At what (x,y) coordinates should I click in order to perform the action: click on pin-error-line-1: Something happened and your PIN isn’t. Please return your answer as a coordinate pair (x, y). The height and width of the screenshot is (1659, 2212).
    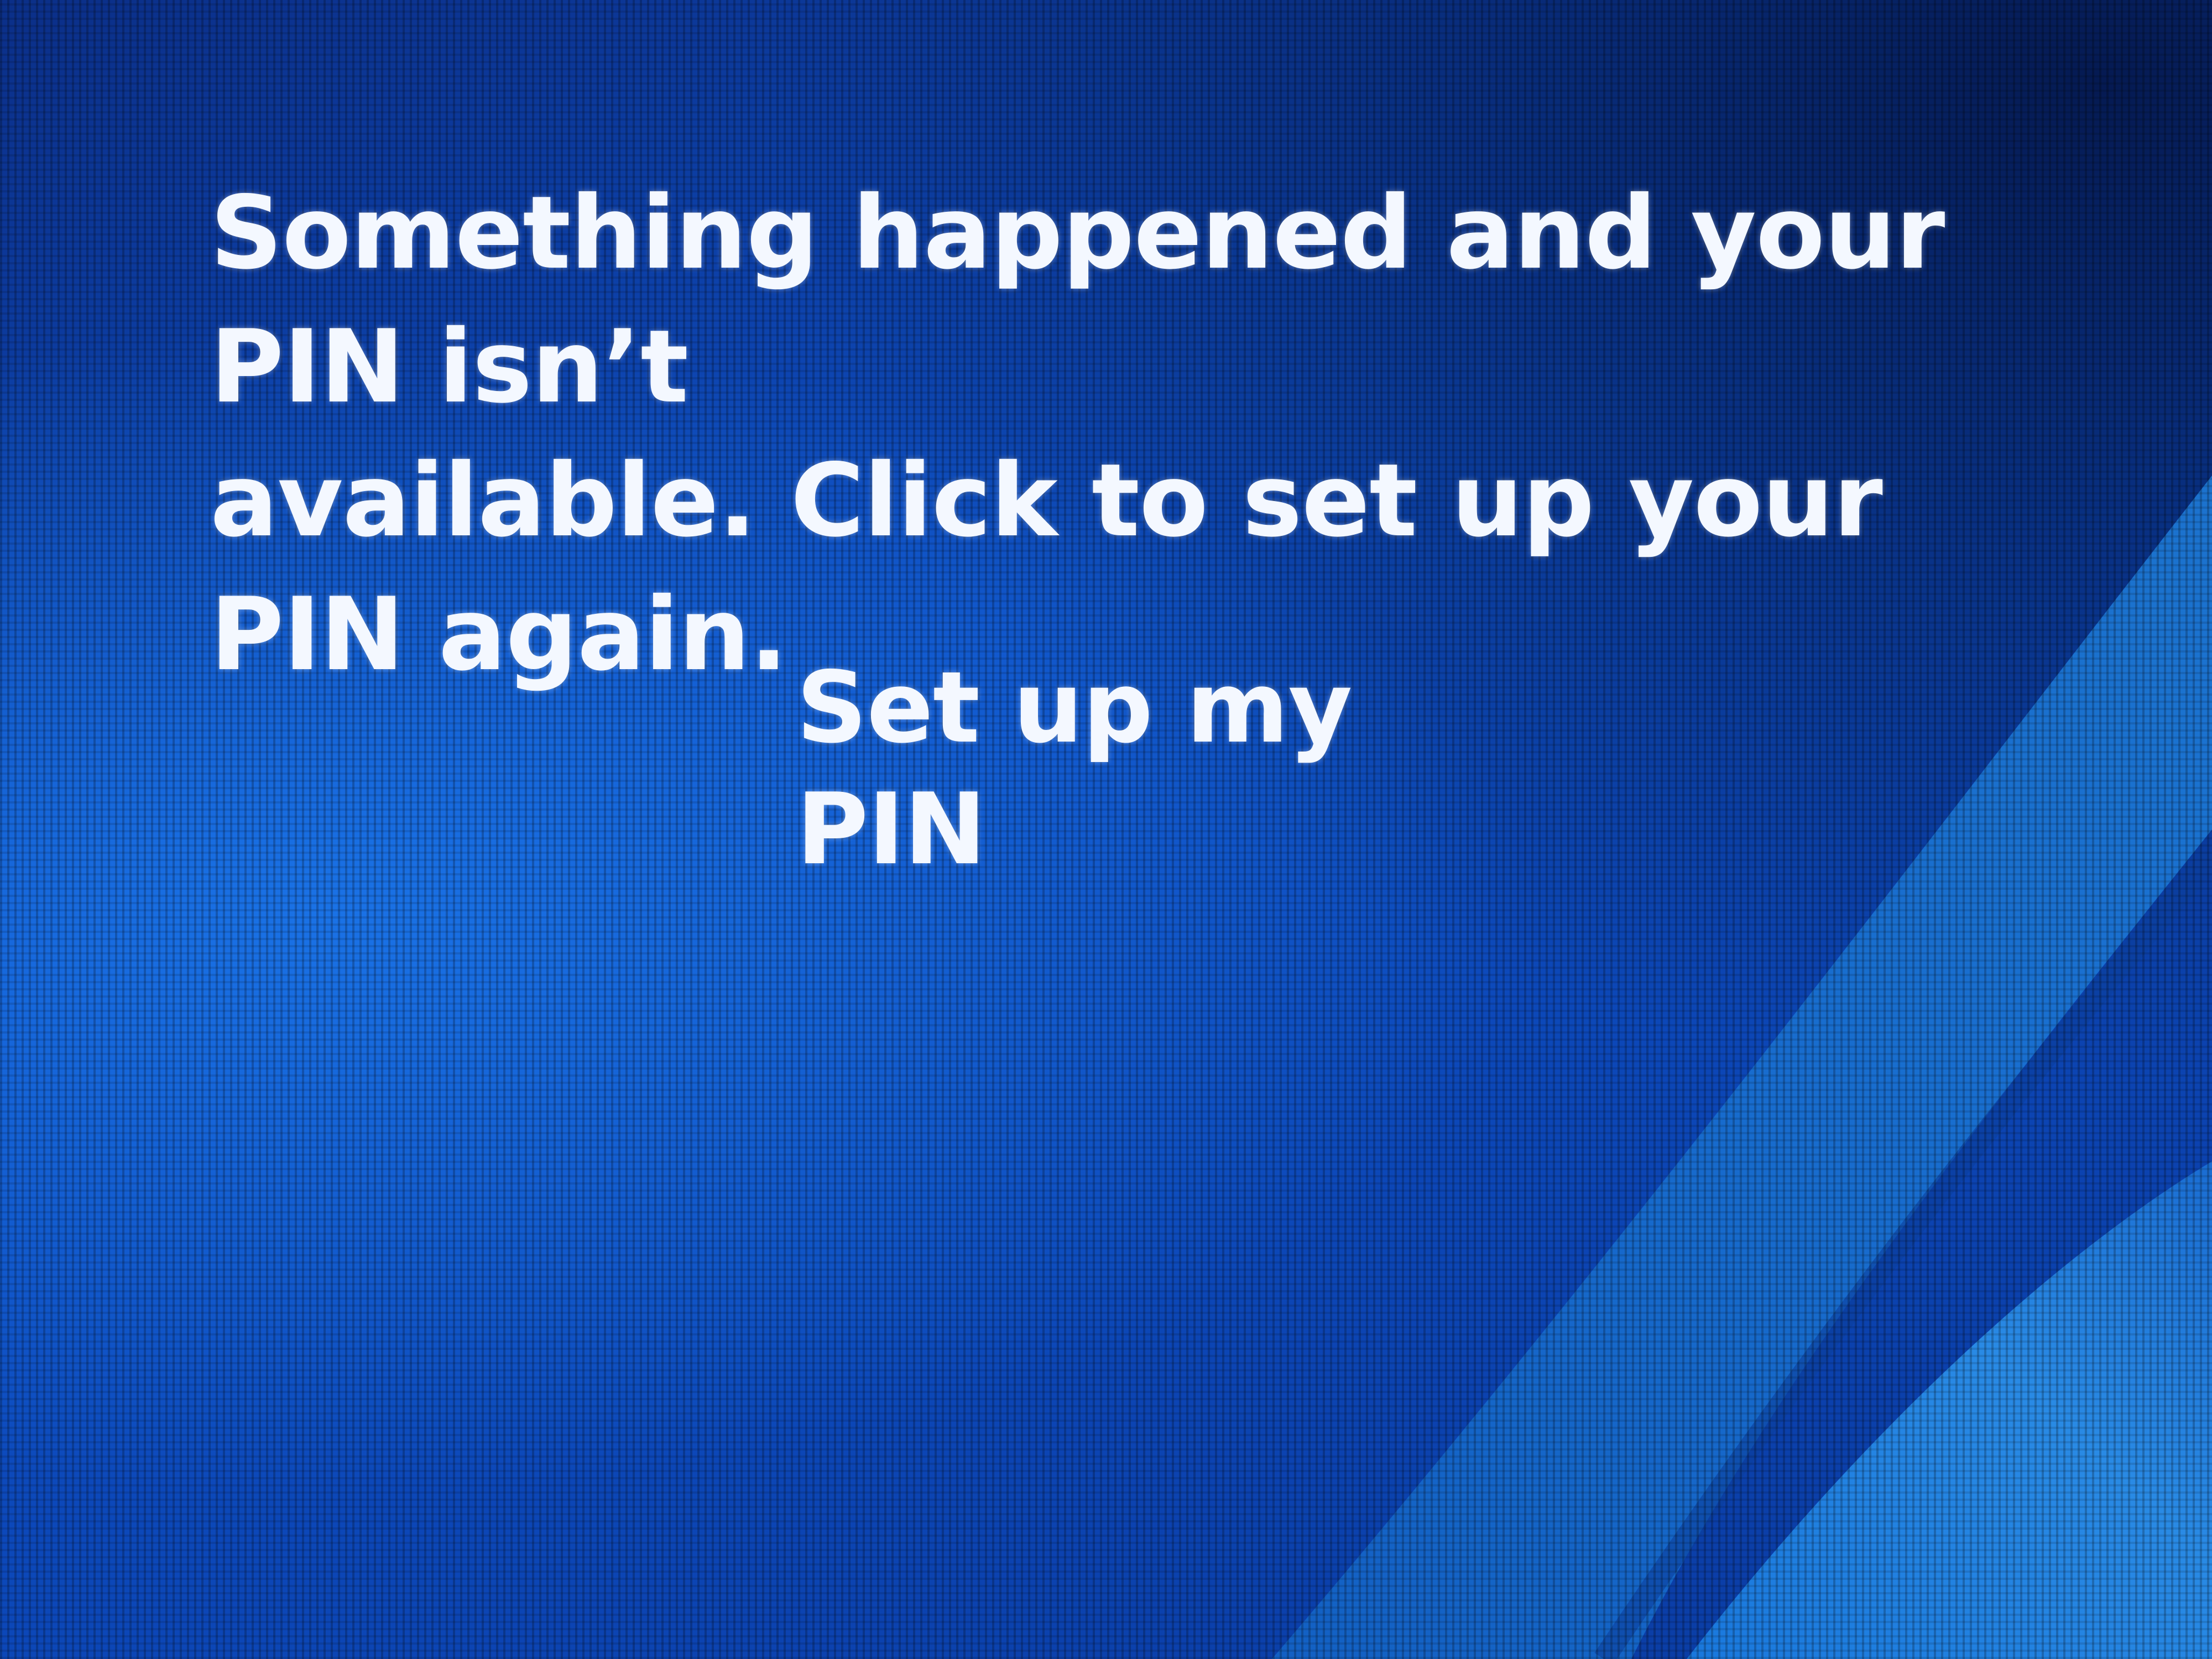
    Looking at the image, I should click on (1078, 300).